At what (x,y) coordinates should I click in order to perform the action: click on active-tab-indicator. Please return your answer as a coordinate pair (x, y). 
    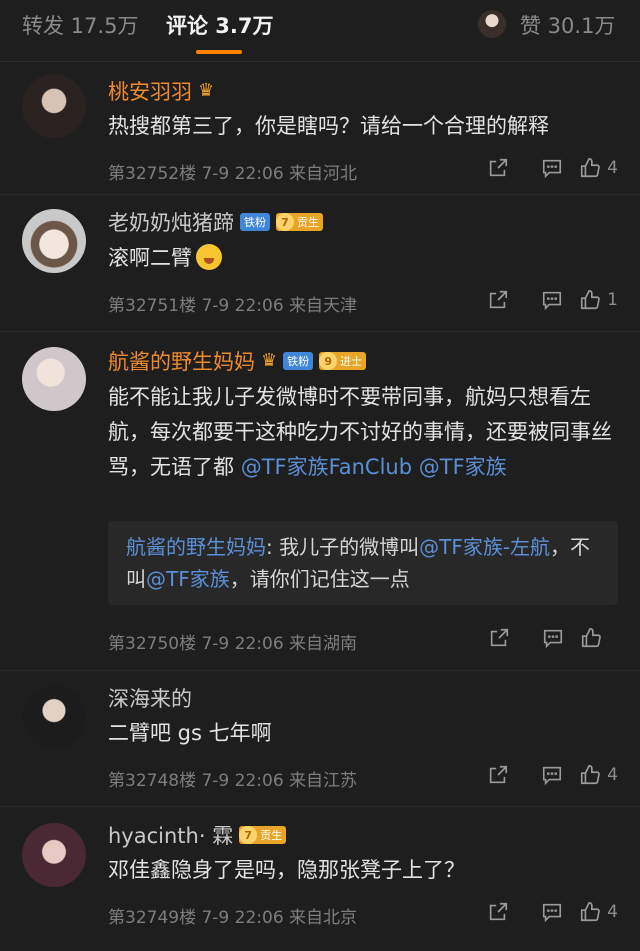
    Looking at the image, I should click on (219, 52).